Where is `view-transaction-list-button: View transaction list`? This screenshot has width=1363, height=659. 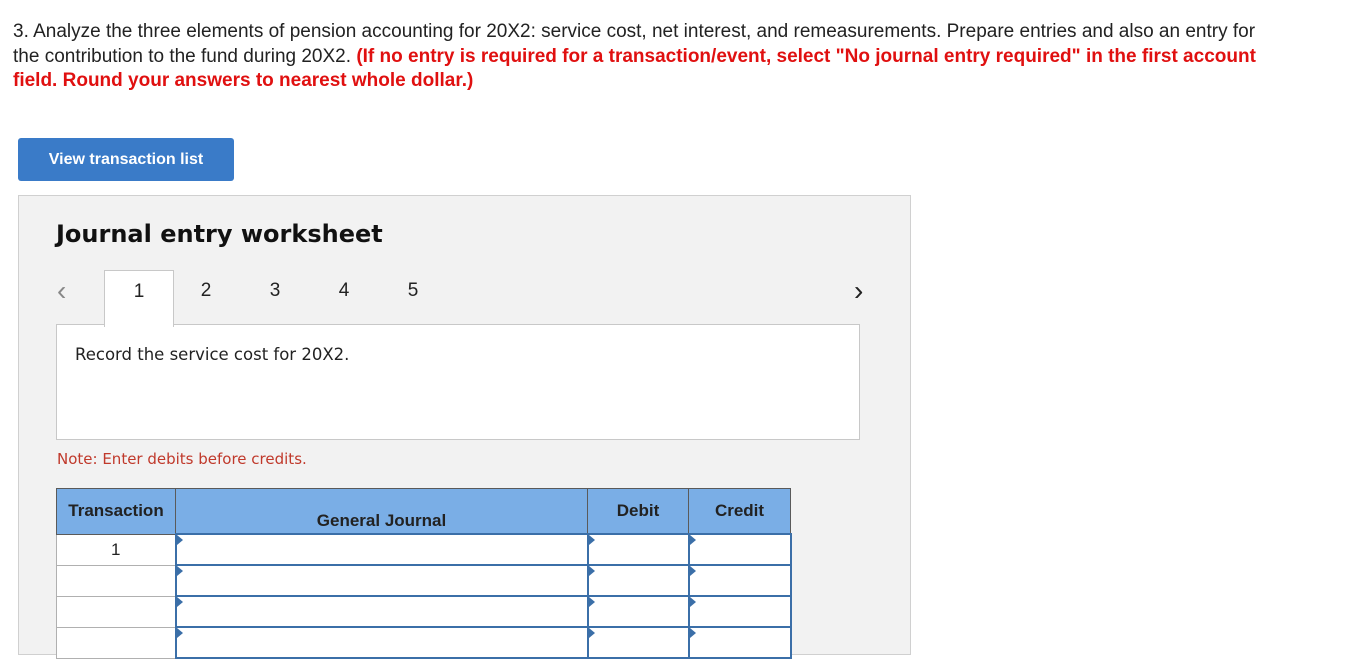
view-transaction-list-button: View transaction list is located at coordinates (126, 159).